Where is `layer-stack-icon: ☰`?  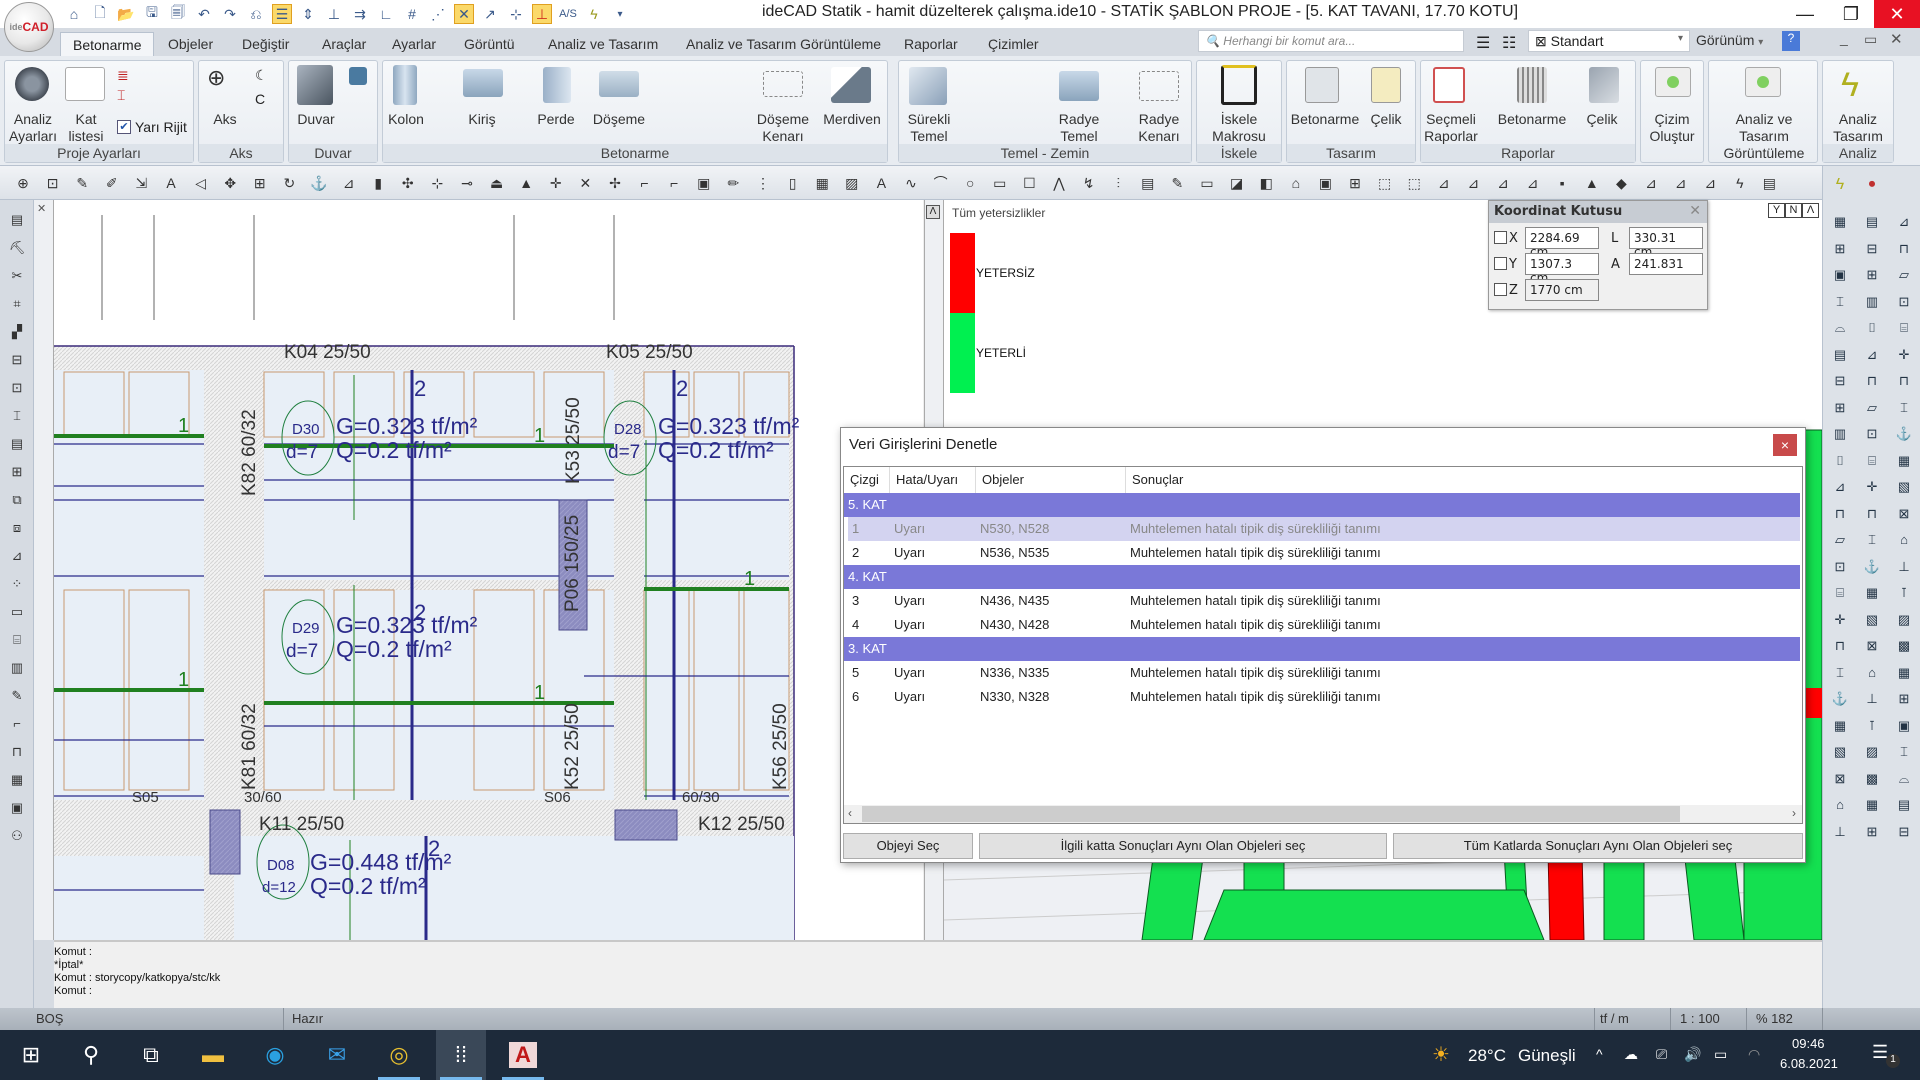 layer-stack-icon: ☰ is located at coordinates (1483, 43).